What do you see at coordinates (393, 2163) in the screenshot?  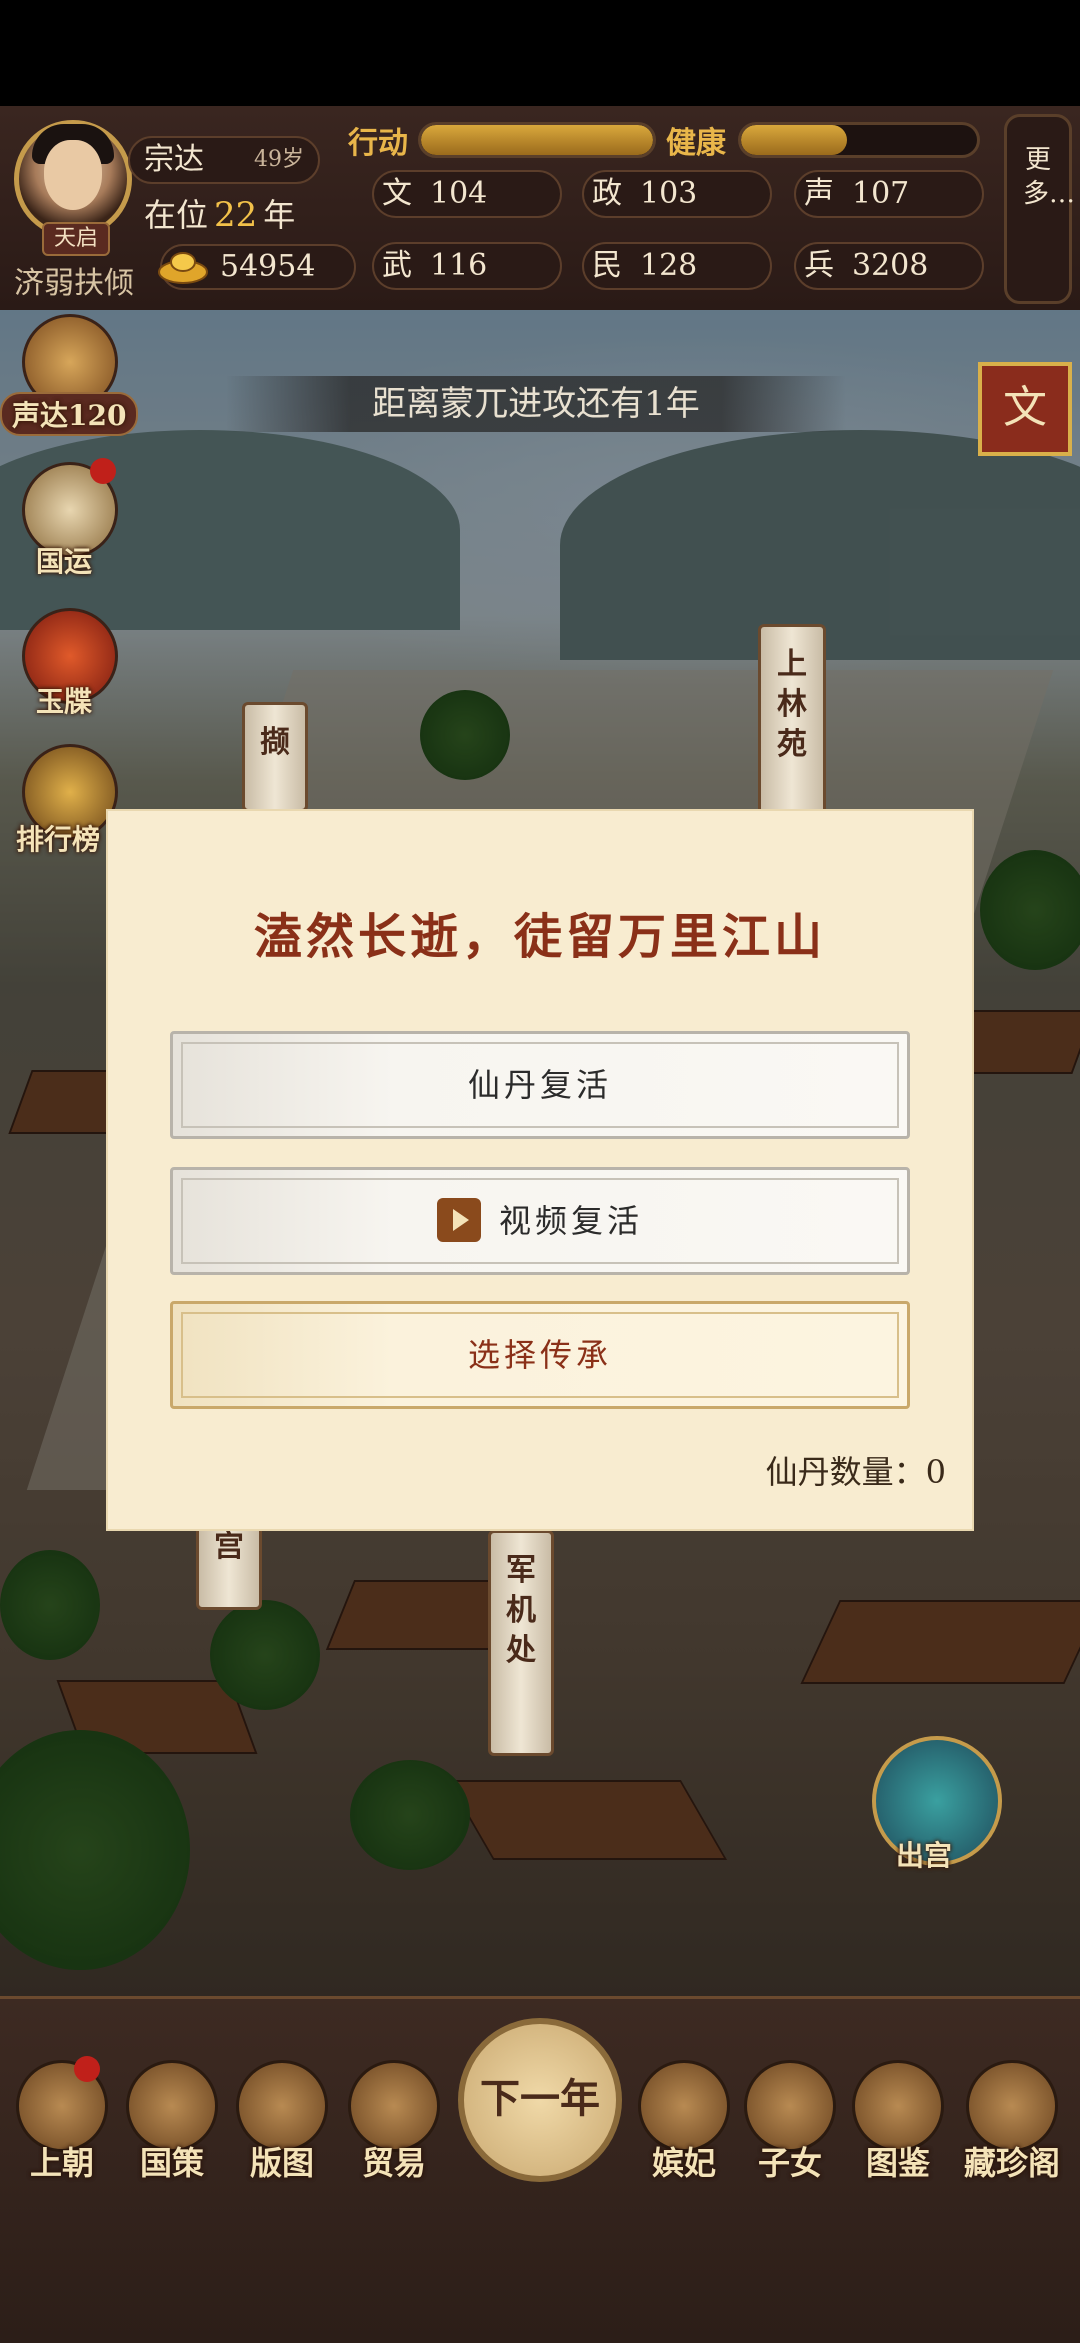 I see `nav-label: 贸易` at bounding box center [393, 2163].